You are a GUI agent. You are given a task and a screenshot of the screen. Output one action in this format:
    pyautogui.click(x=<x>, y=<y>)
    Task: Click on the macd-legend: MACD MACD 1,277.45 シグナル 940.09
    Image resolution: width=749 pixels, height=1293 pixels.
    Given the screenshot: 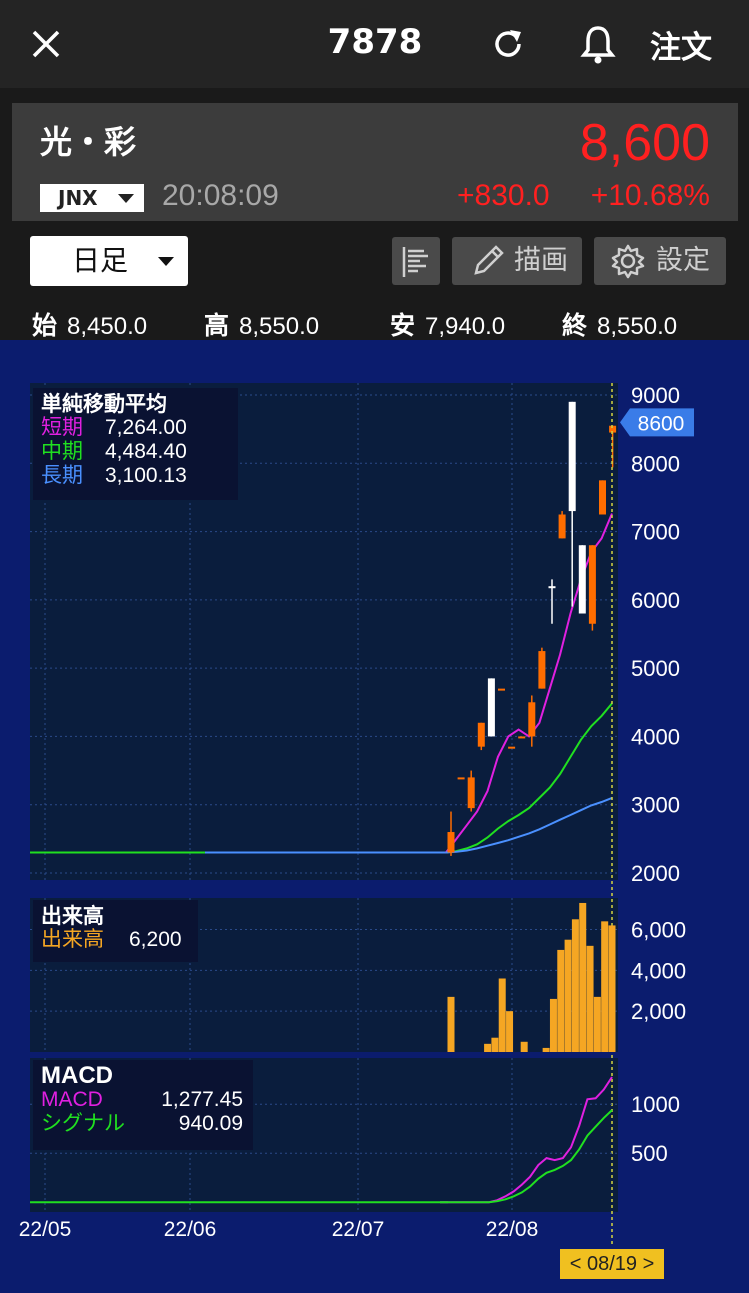 What is the action you would take?
    pyautogui.click(x=143, y=1105)
    